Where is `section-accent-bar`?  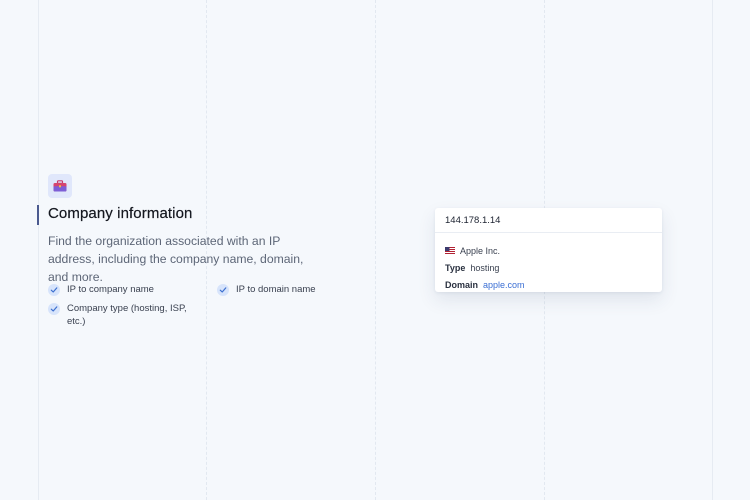 section-accent-bar is located at coordinates (38, 215).